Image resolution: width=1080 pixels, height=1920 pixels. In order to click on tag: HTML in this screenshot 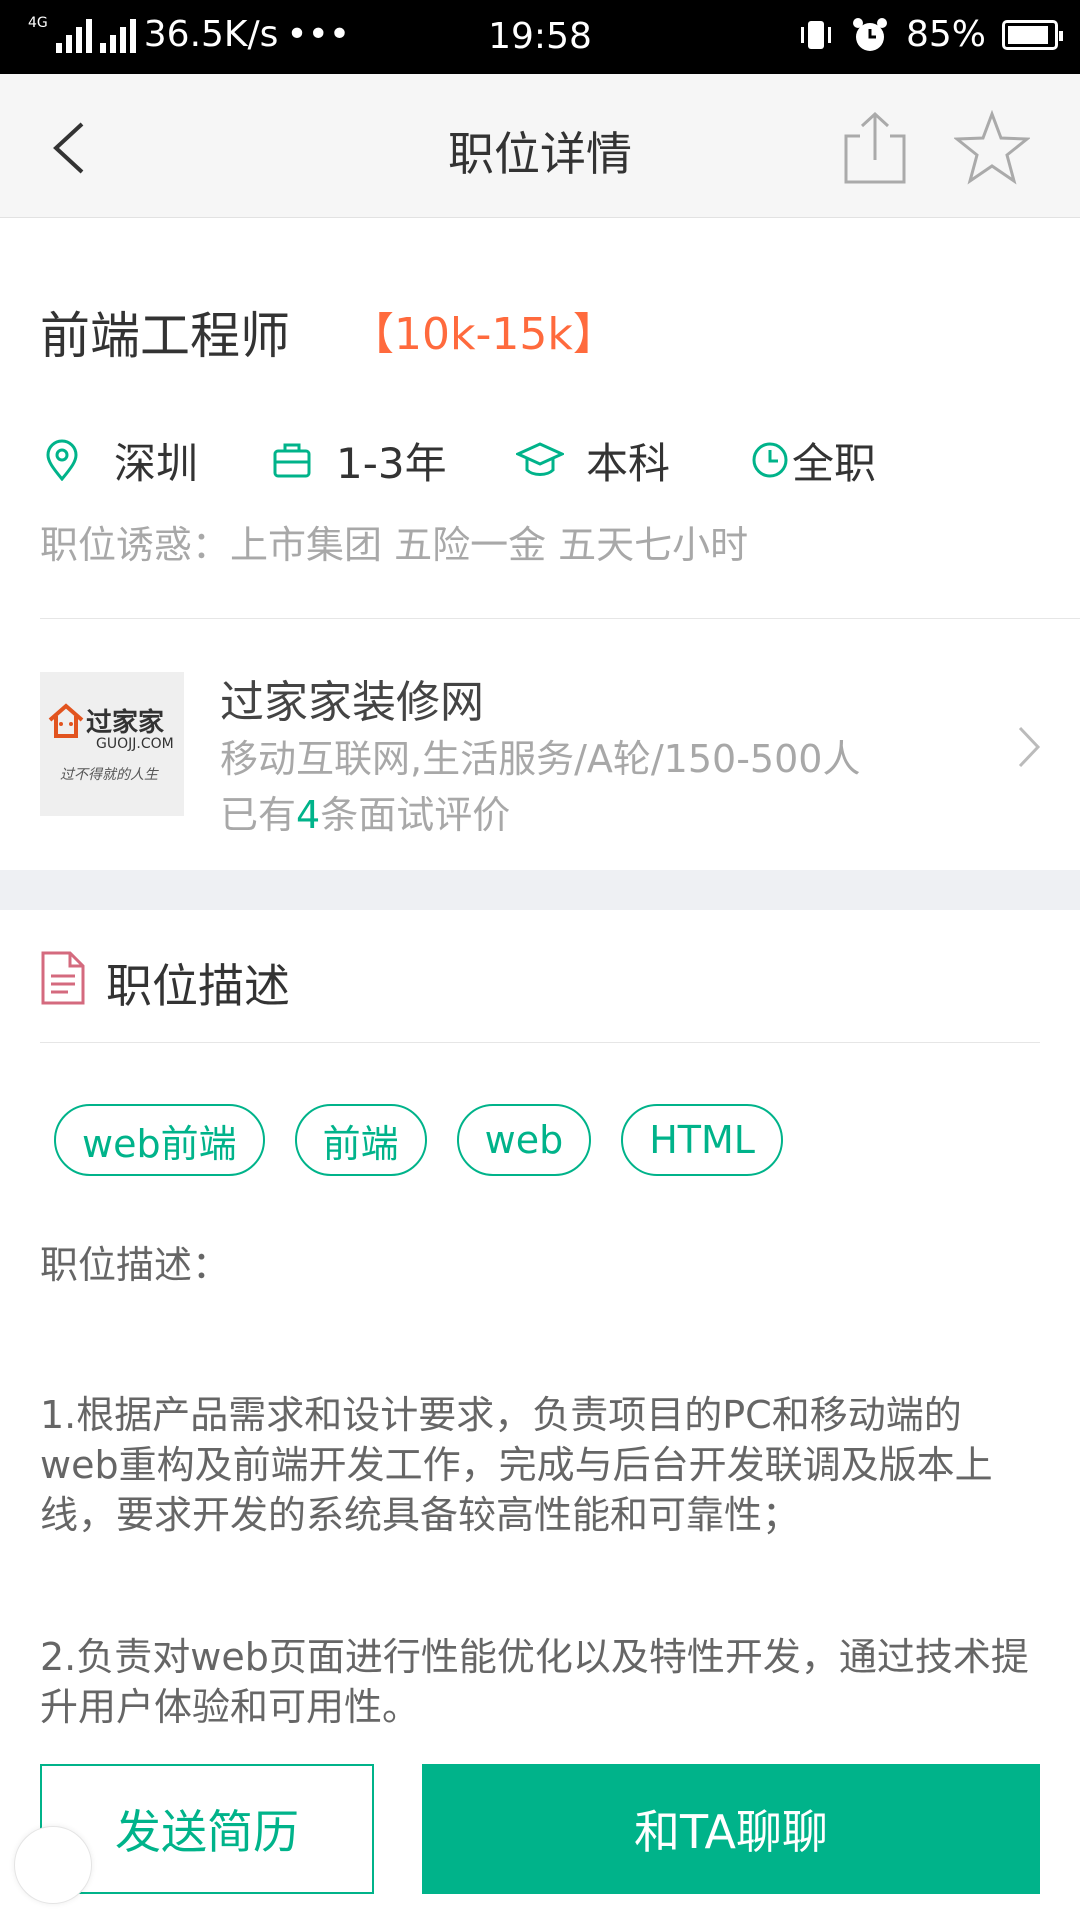, I will do `click(702, 1140)`.